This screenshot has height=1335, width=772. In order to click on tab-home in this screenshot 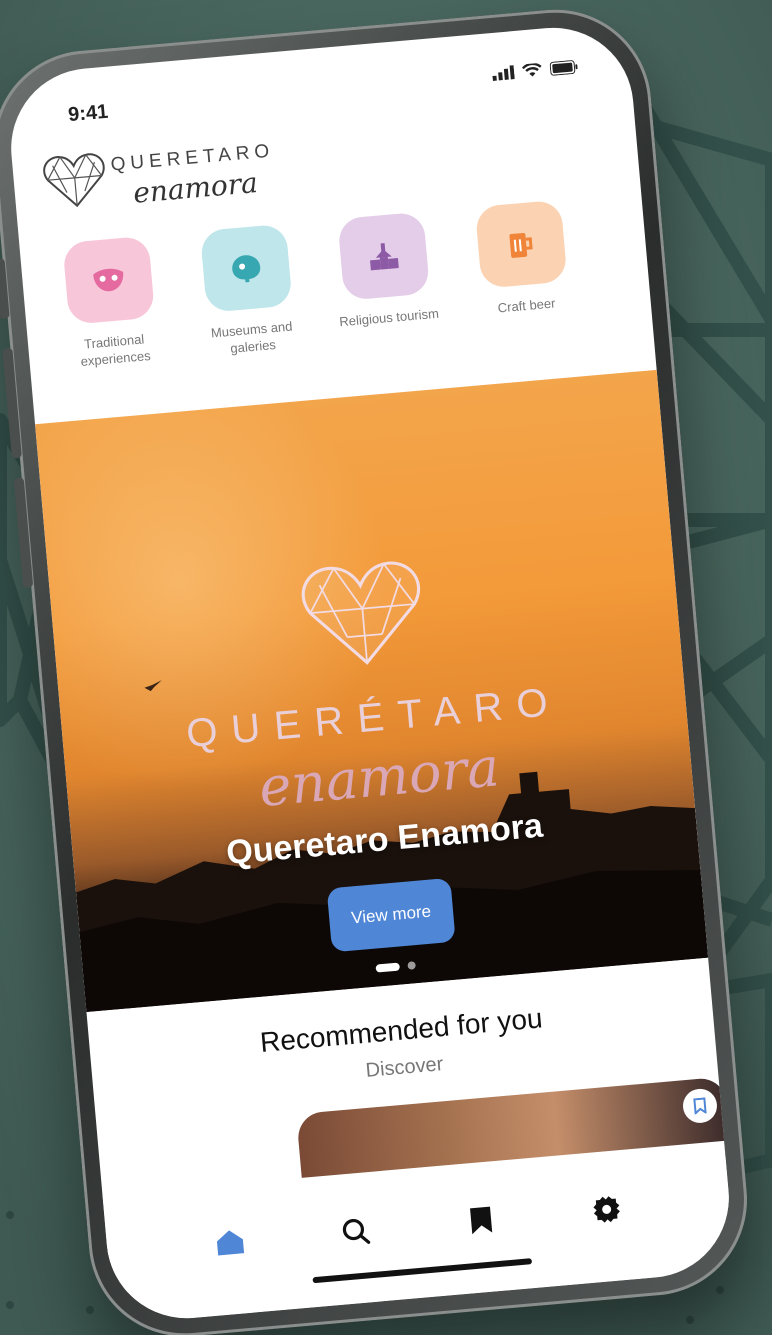, I will do `click(230, 1242)`.